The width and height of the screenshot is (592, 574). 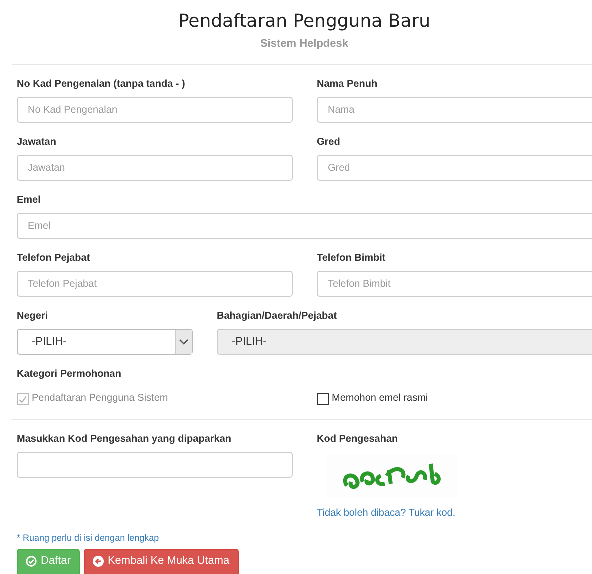 What do you see at coordinates (347, 85) in the screenshot?
I see `field-label: Nama Penuh` at bounding box center [347, 85].